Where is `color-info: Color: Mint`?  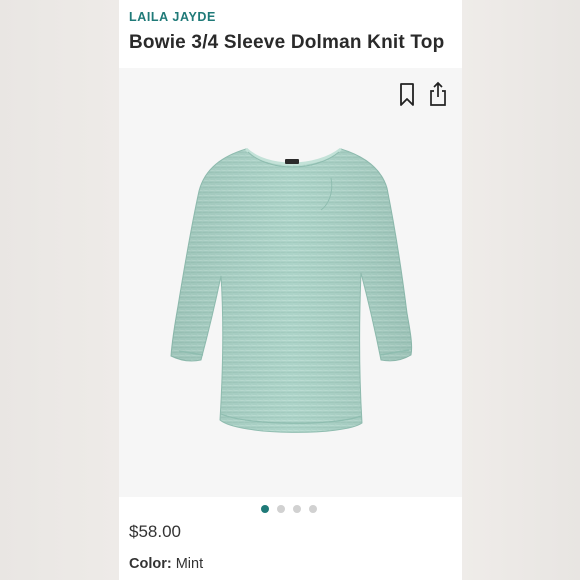 color-info: Color: Mint is located at coordinates (166, 564).